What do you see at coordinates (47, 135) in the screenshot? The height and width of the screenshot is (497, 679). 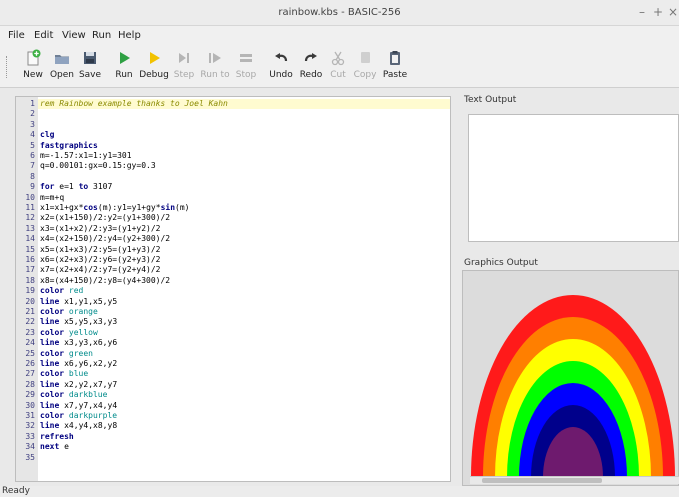 I see `code-text: clg` at bounding box center [47, 135].